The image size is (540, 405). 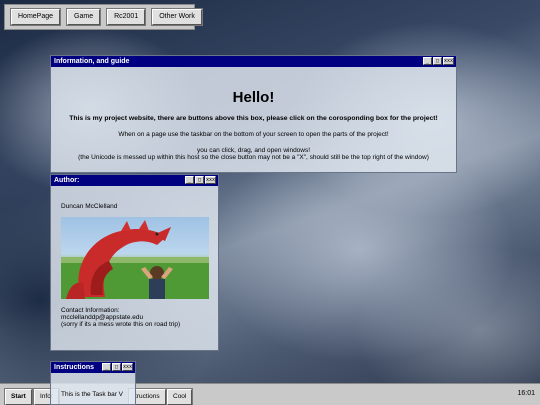 I want to click on homepage-button: HomePage, so click(x=35, y=17).